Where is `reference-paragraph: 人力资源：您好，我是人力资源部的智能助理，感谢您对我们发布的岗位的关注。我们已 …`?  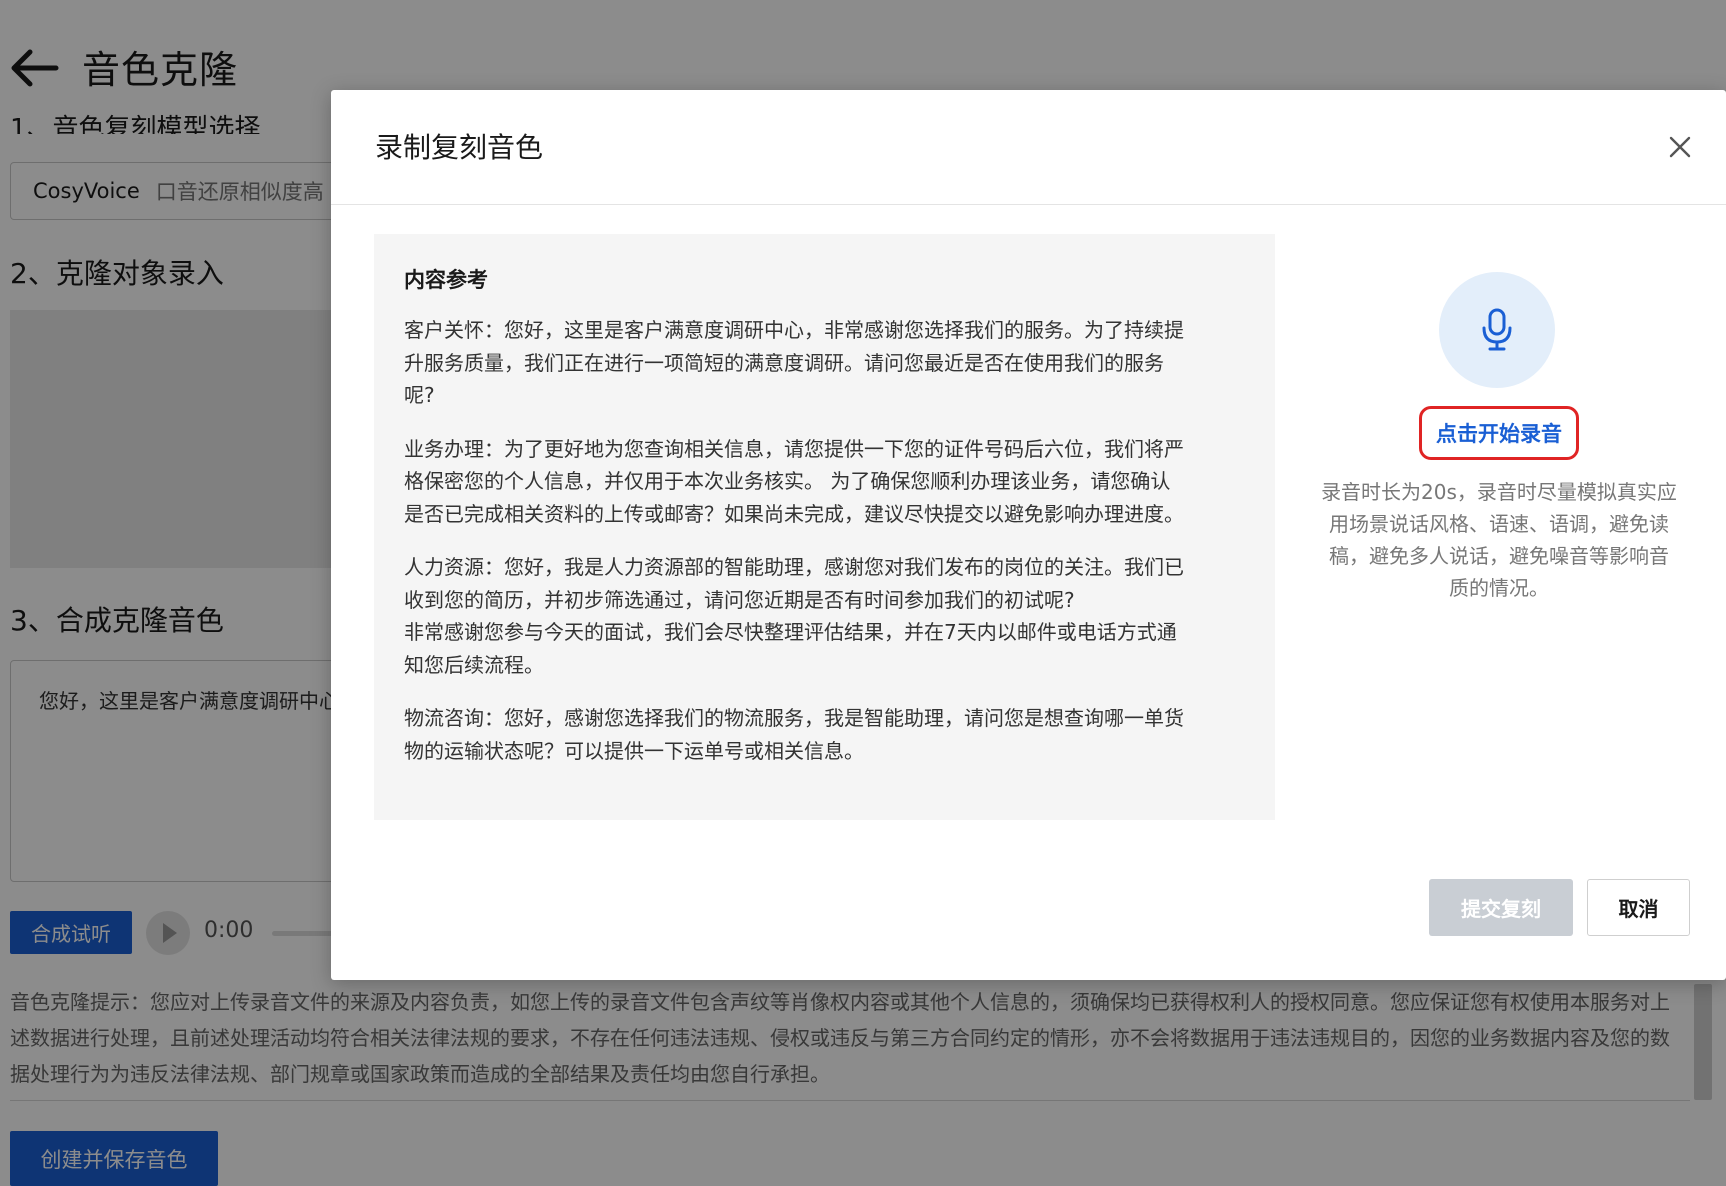 reference-paragraph: 人力资源：您好，我是人力资源部的智能助理，感谢您对我们发布的岗位的关注。我们已 … is located at coordinates (824, 616).